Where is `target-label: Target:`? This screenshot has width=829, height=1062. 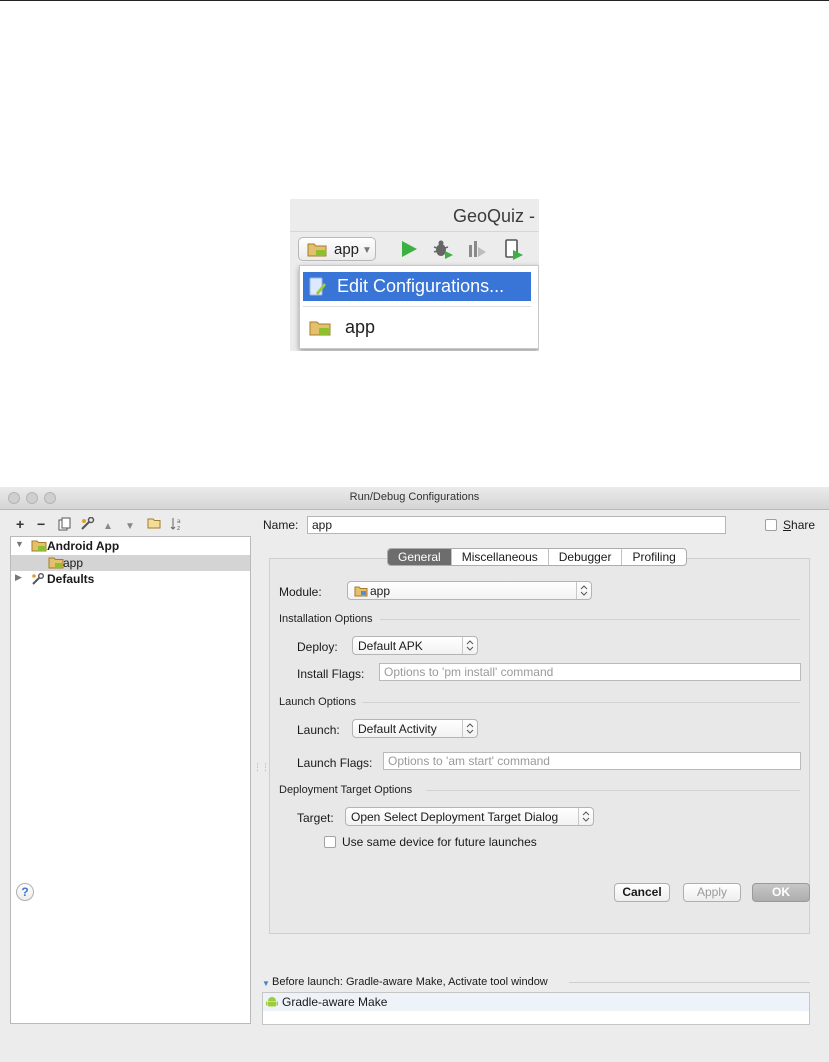 target-label: Target: is located at coordinates (315, 818).